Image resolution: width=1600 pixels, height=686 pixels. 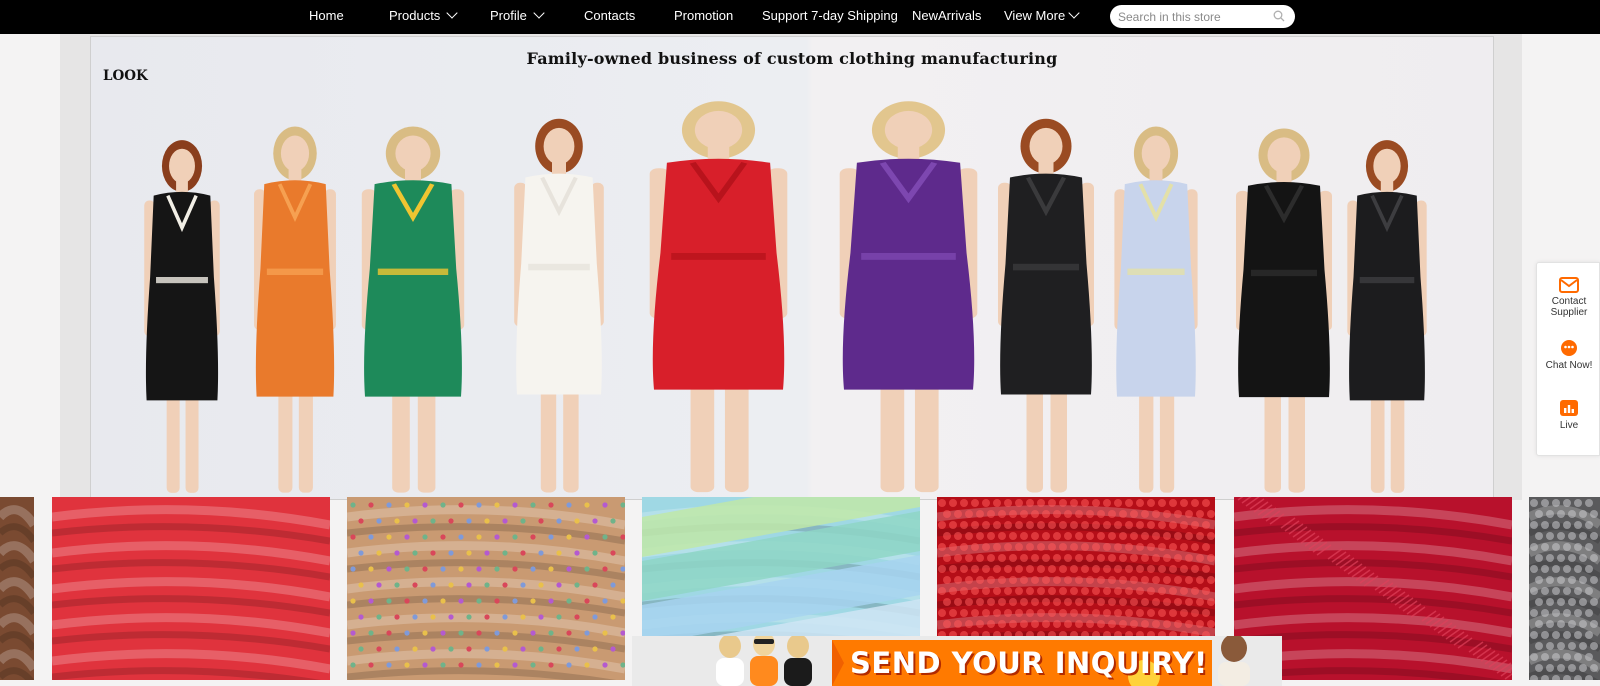 I want to click on chat-now-button: Chat Now!, so click(x=1568, y=355).